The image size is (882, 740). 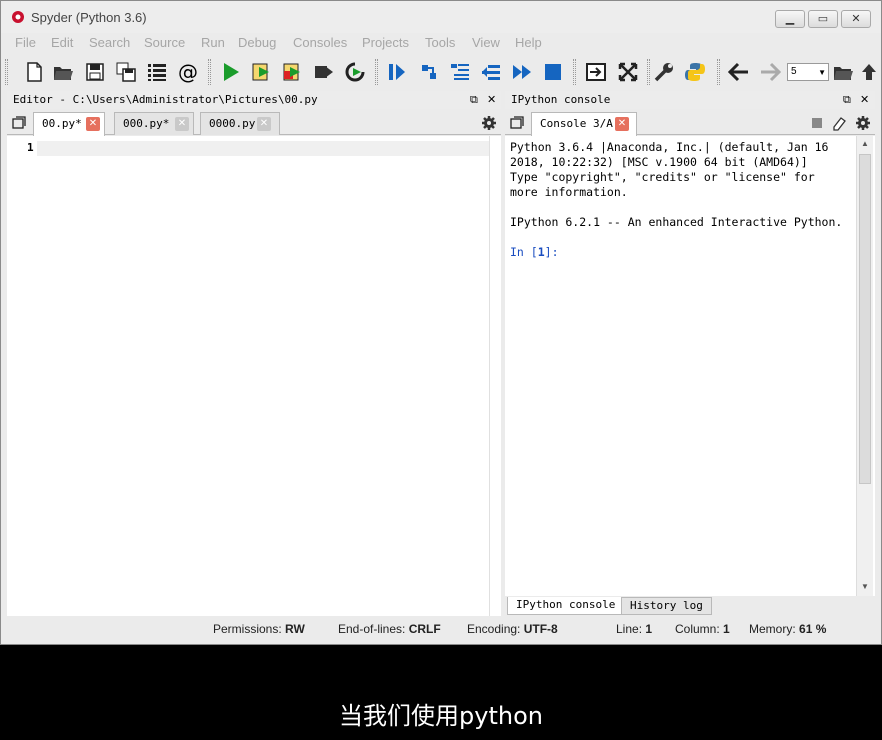 I want to click on file-list-button, so click(x=157, y=72).